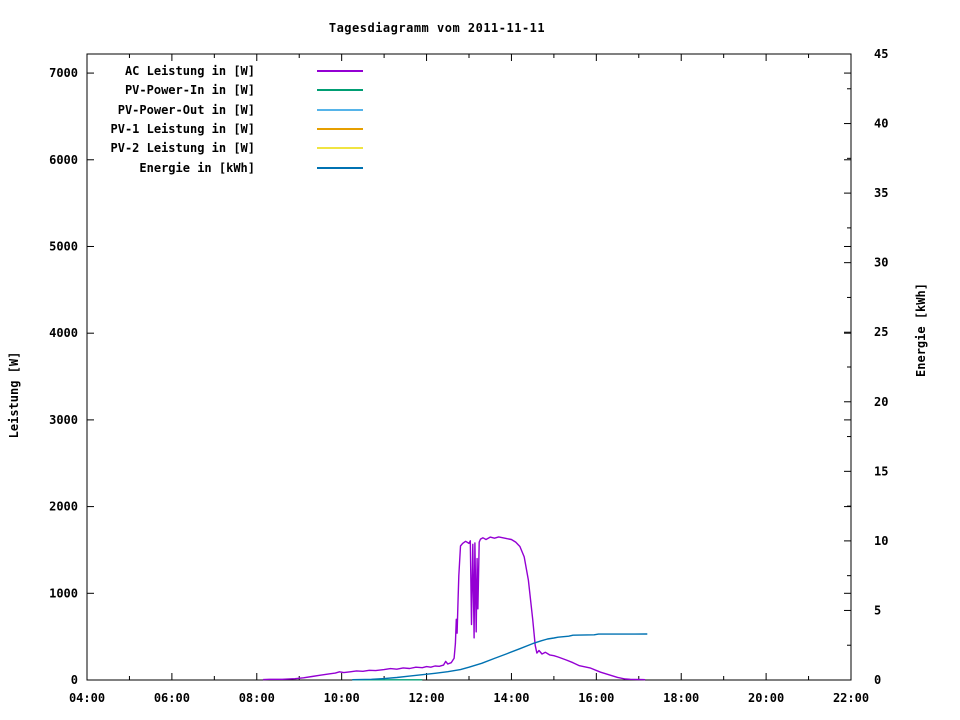 This screenshot has height=720, width=960. Describe the element at coordinates (183, 128) in the screenshot. I see `legend-label-pv1: PV-1 Leistung in [W]` at that location.